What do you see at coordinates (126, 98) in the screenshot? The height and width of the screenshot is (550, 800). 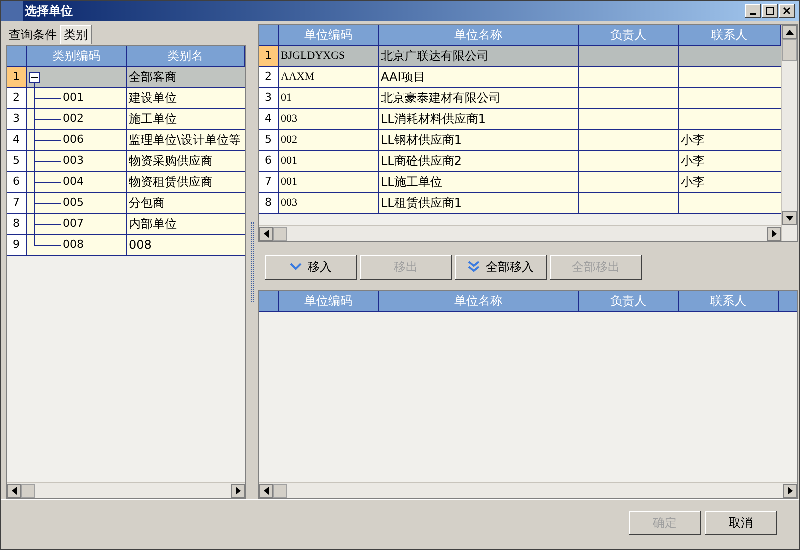 I see `category-row: 2 001 建设单位` at bounding box center [126, 98].